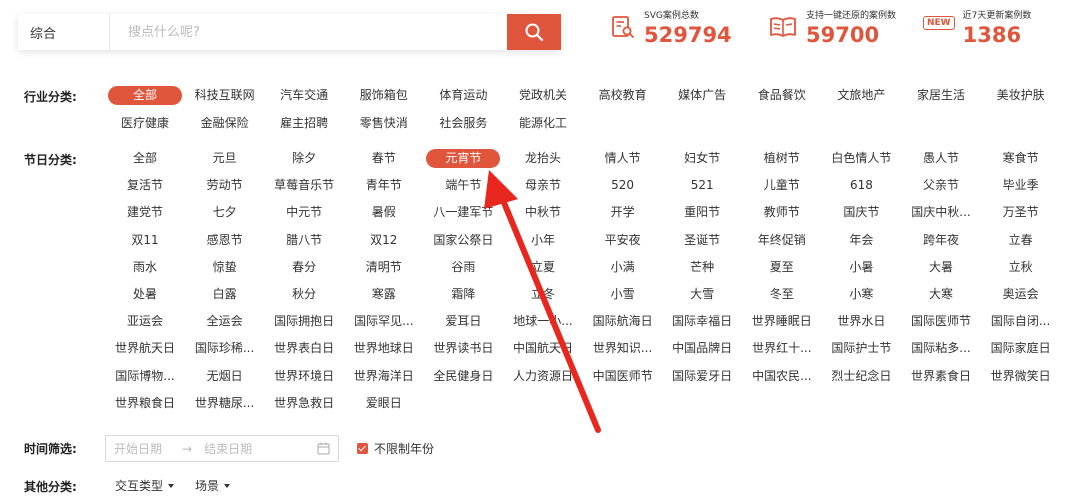 The image size is (1080, 501). What do you see at coordinates (702, 294) in the screenshot?
I see `festival-tag: 大雪` at bounding box center [702, 294].